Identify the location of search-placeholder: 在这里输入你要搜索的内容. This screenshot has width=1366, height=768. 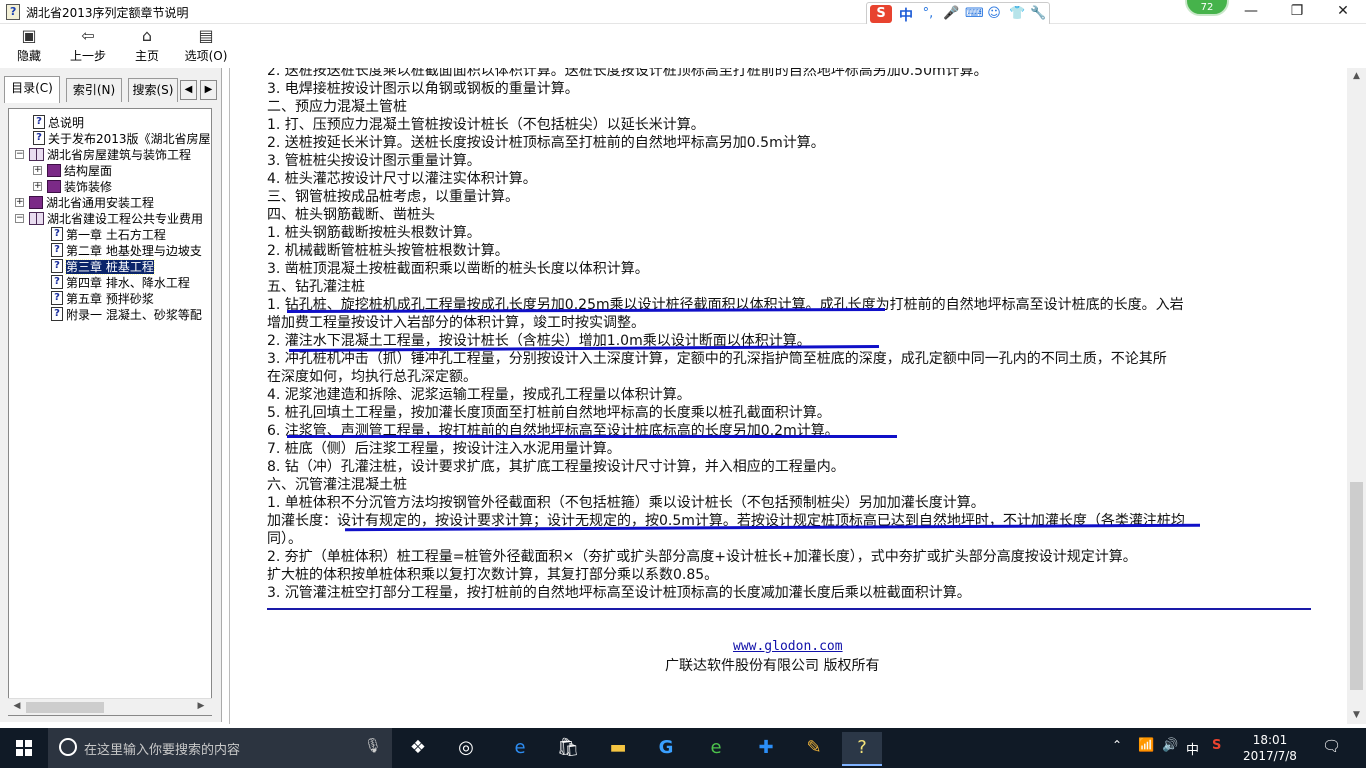
(162, 750).